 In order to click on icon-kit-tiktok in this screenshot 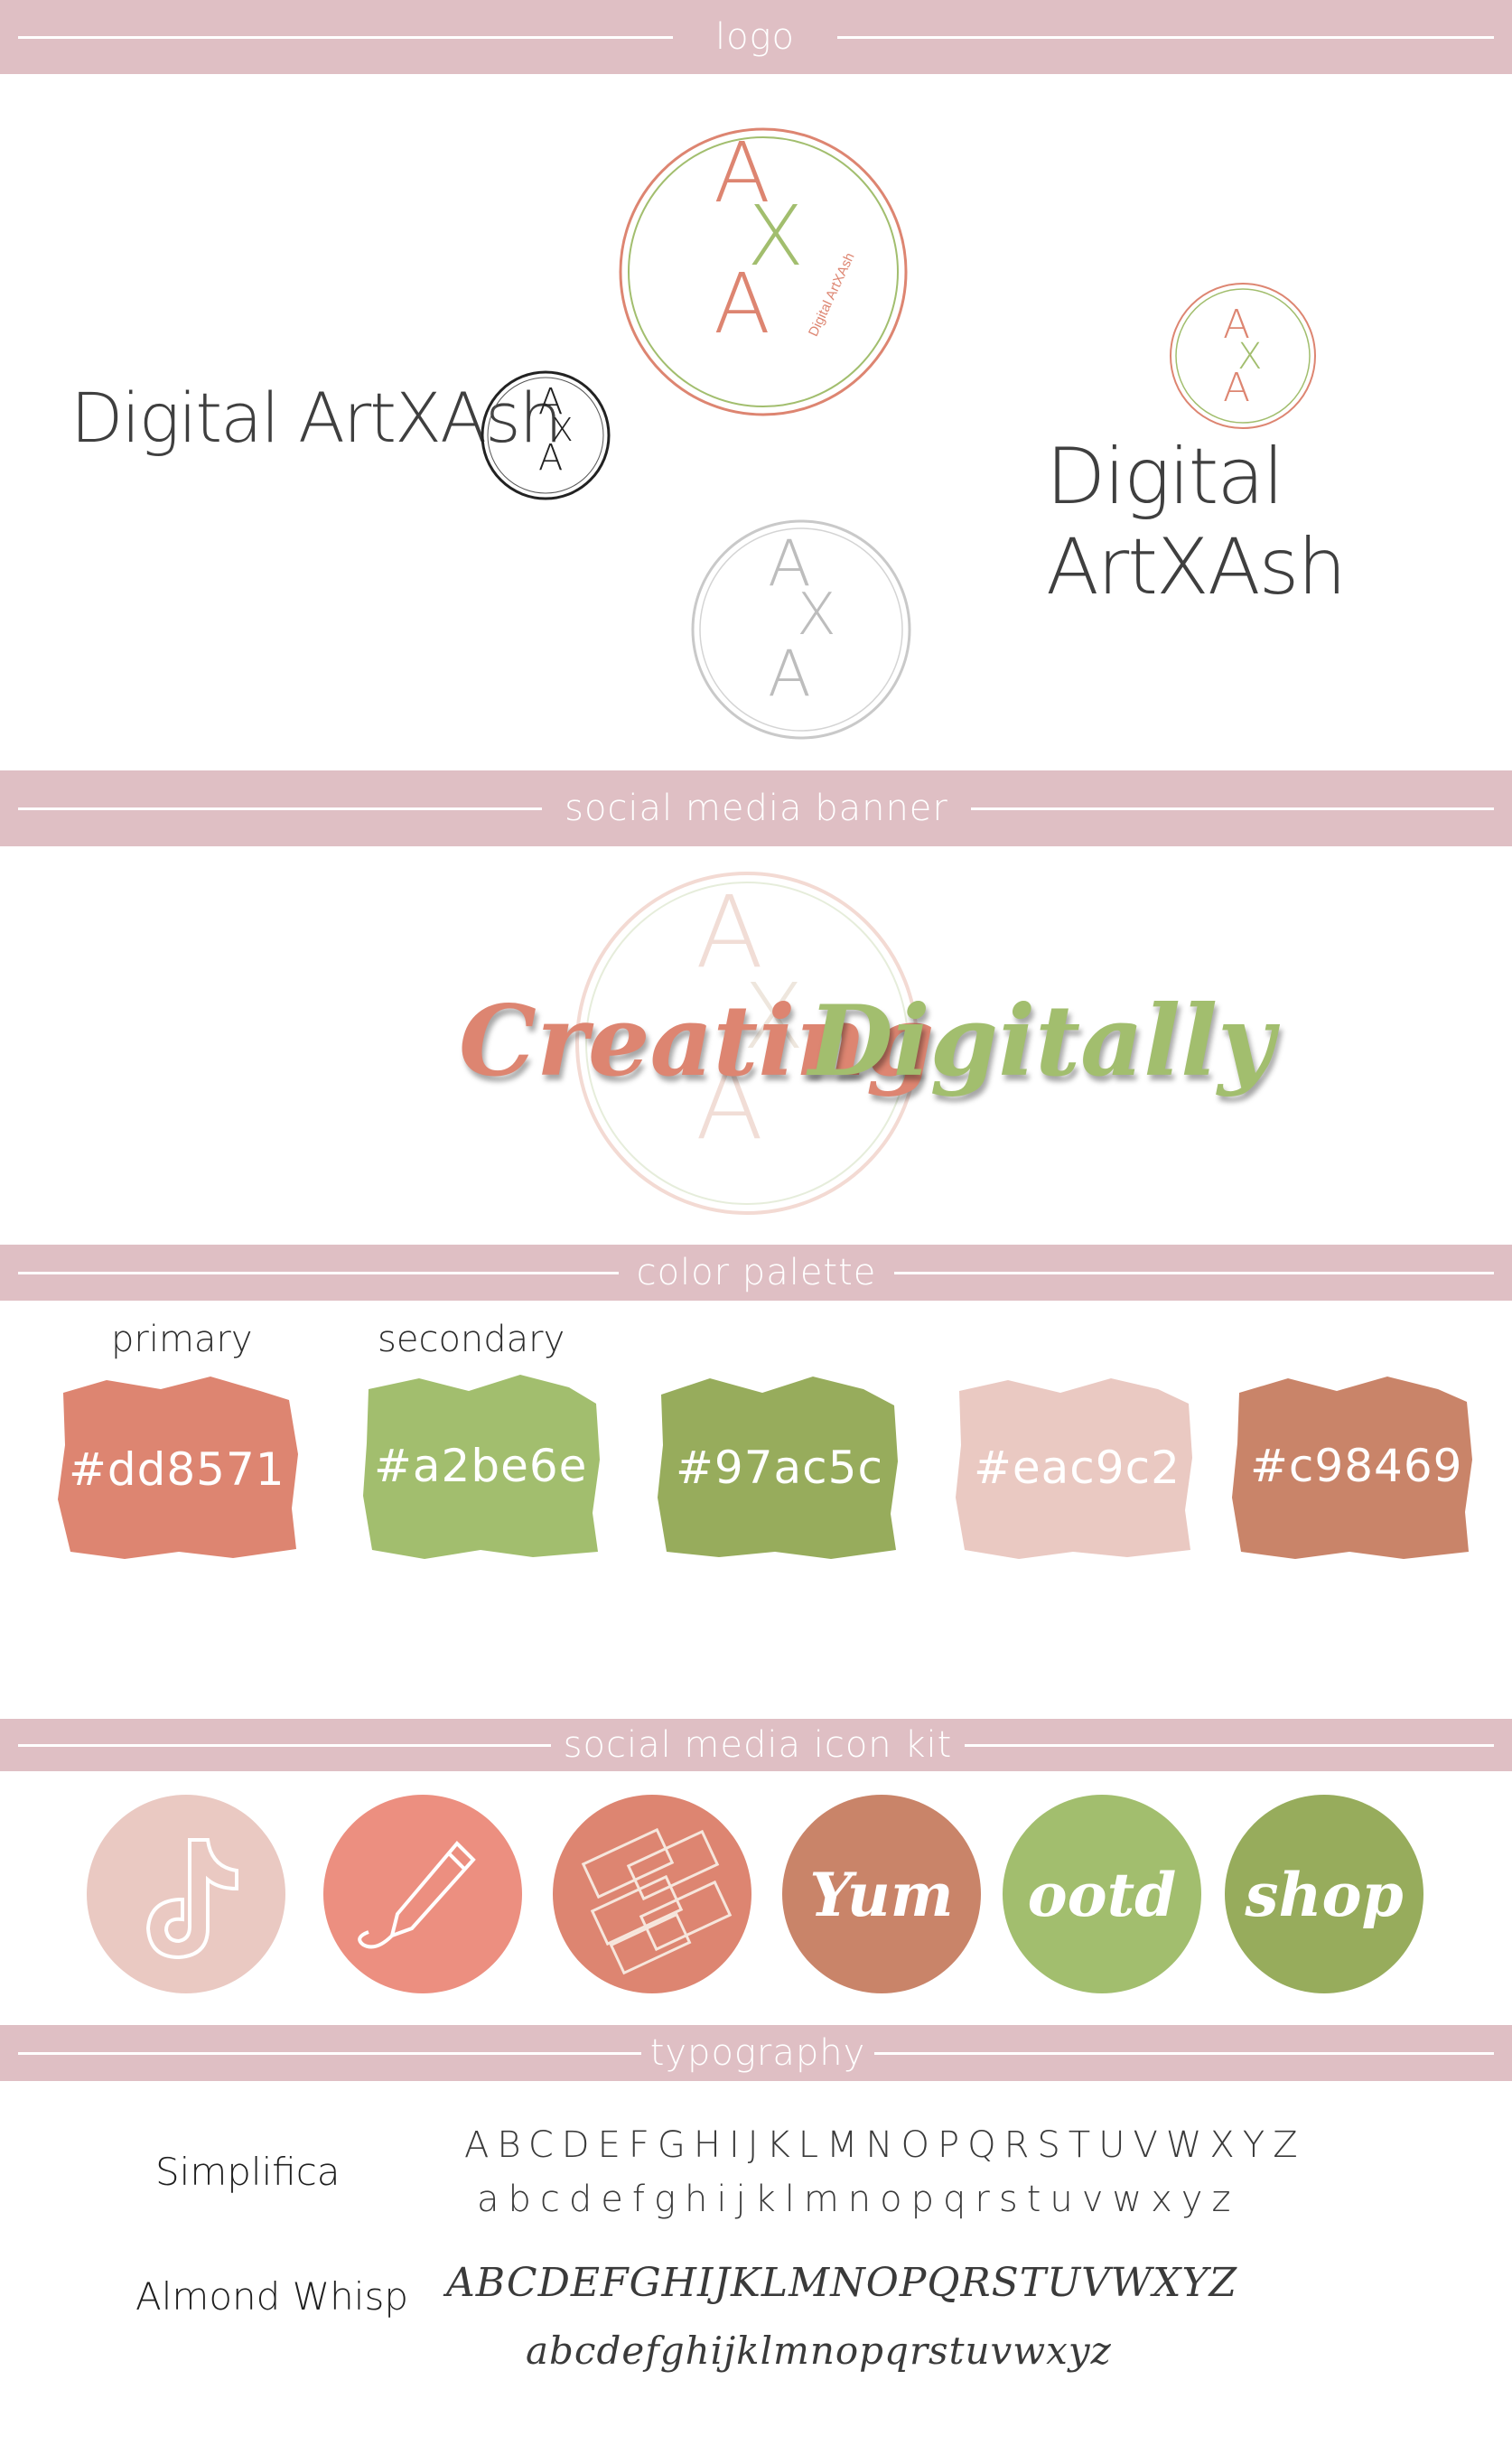, I will do `click(186, 1894)`.